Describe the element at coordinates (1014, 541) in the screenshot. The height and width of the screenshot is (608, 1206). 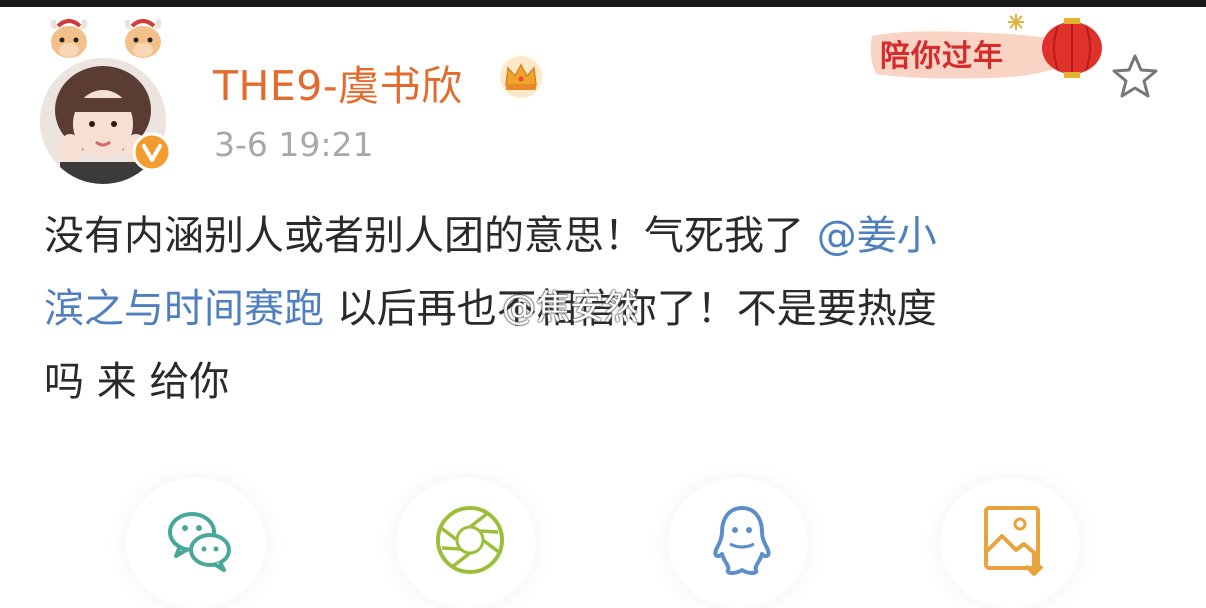
I see `save-image-icon` at that location.